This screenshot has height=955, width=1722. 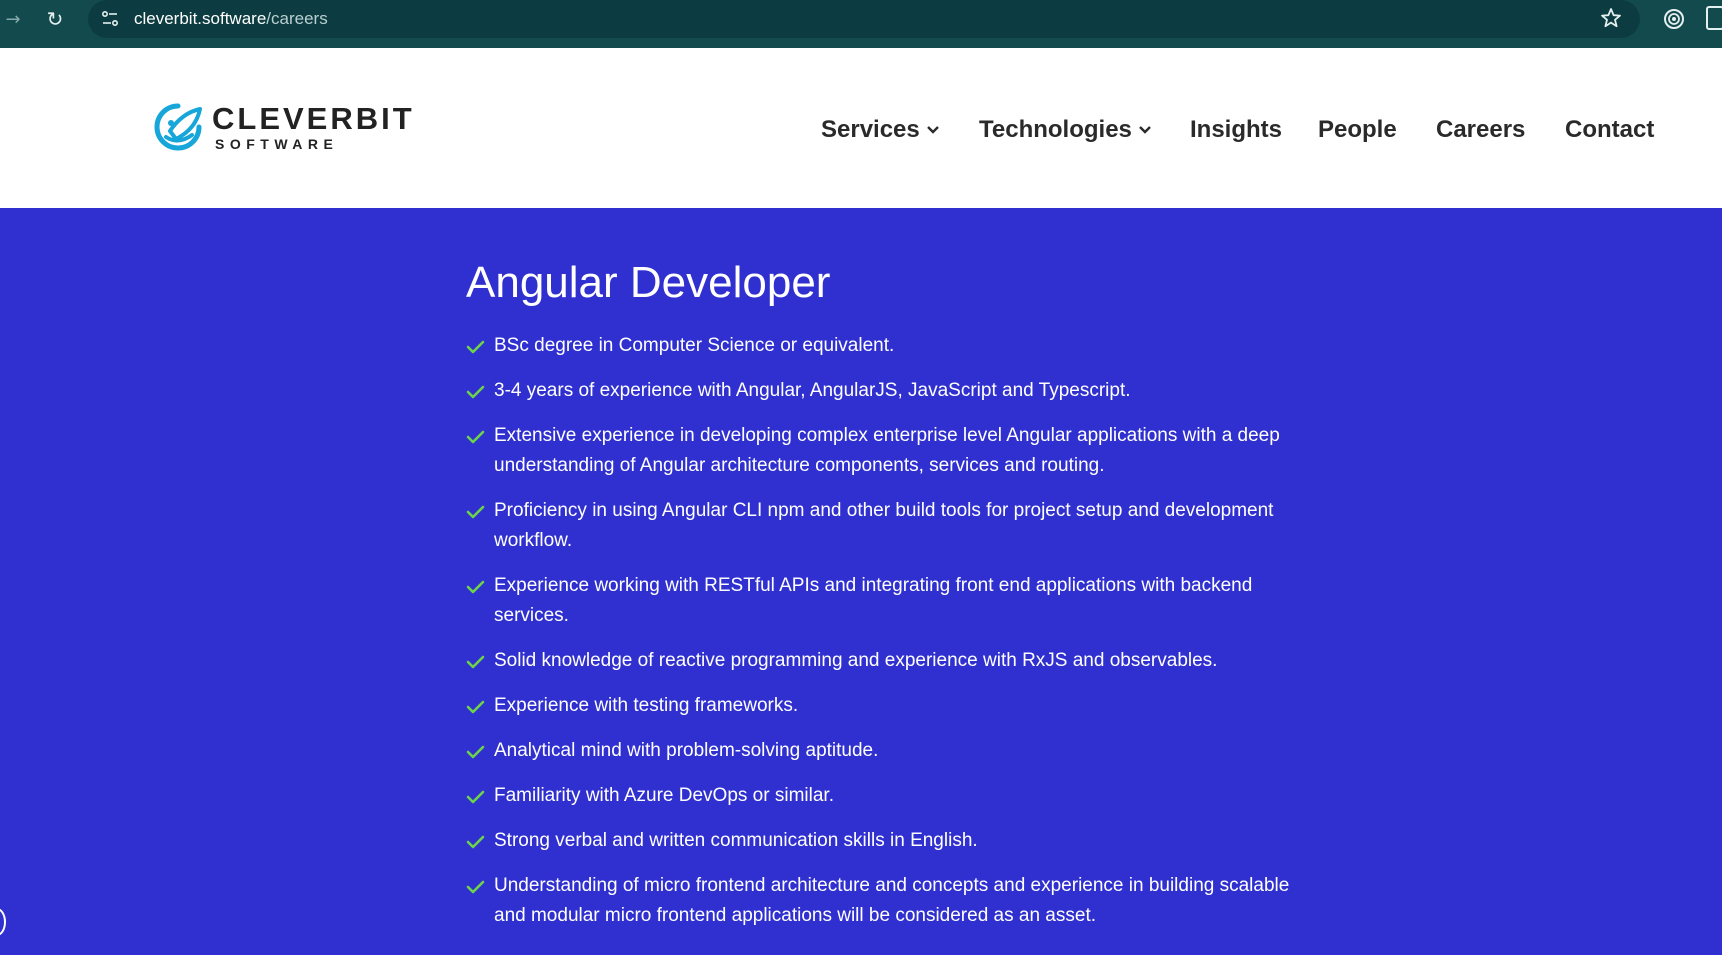 I want to click on nav-services-label: Services, so click(x=870, y=129).